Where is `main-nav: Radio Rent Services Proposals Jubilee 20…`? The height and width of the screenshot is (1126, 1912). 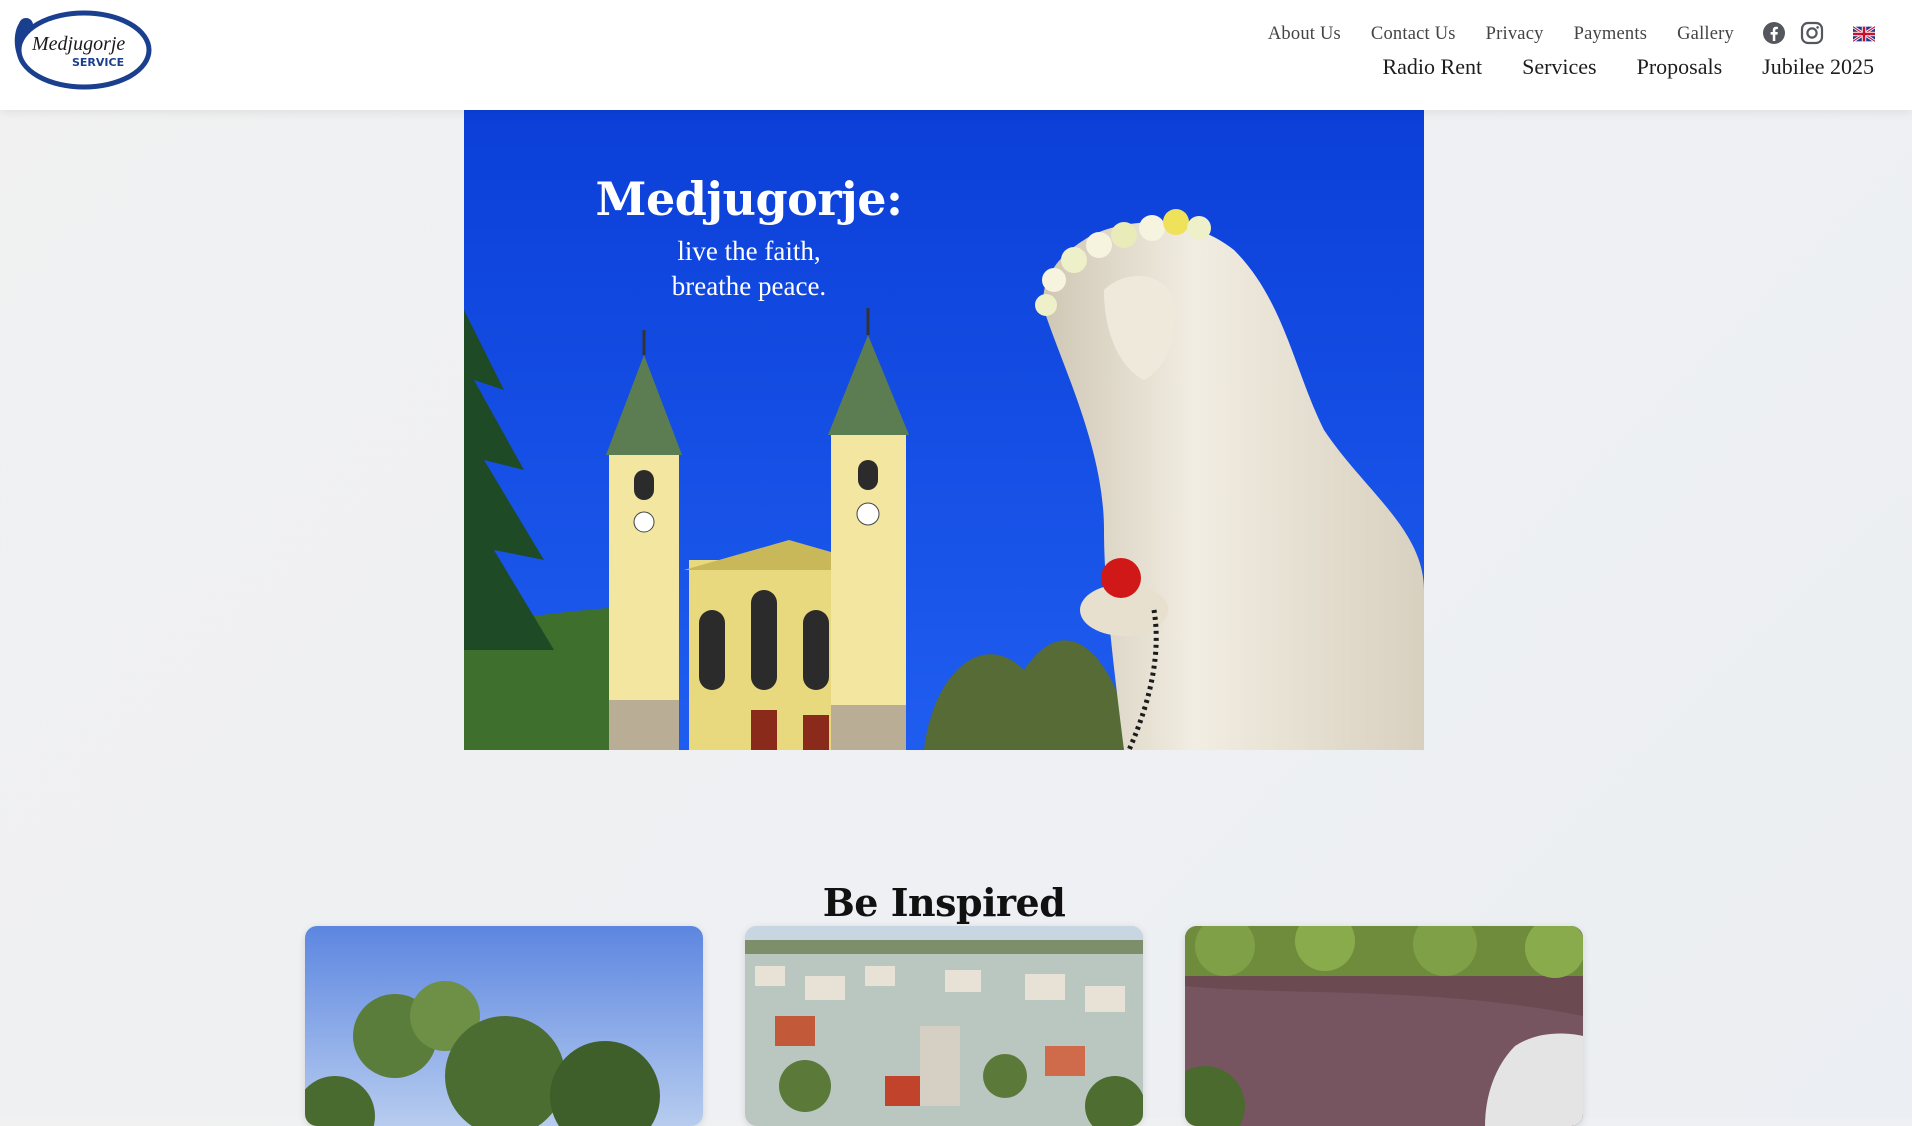
main-nav: Radio Rent Services Proposals Jubilee 20… is located at coordinates (1628, 67).